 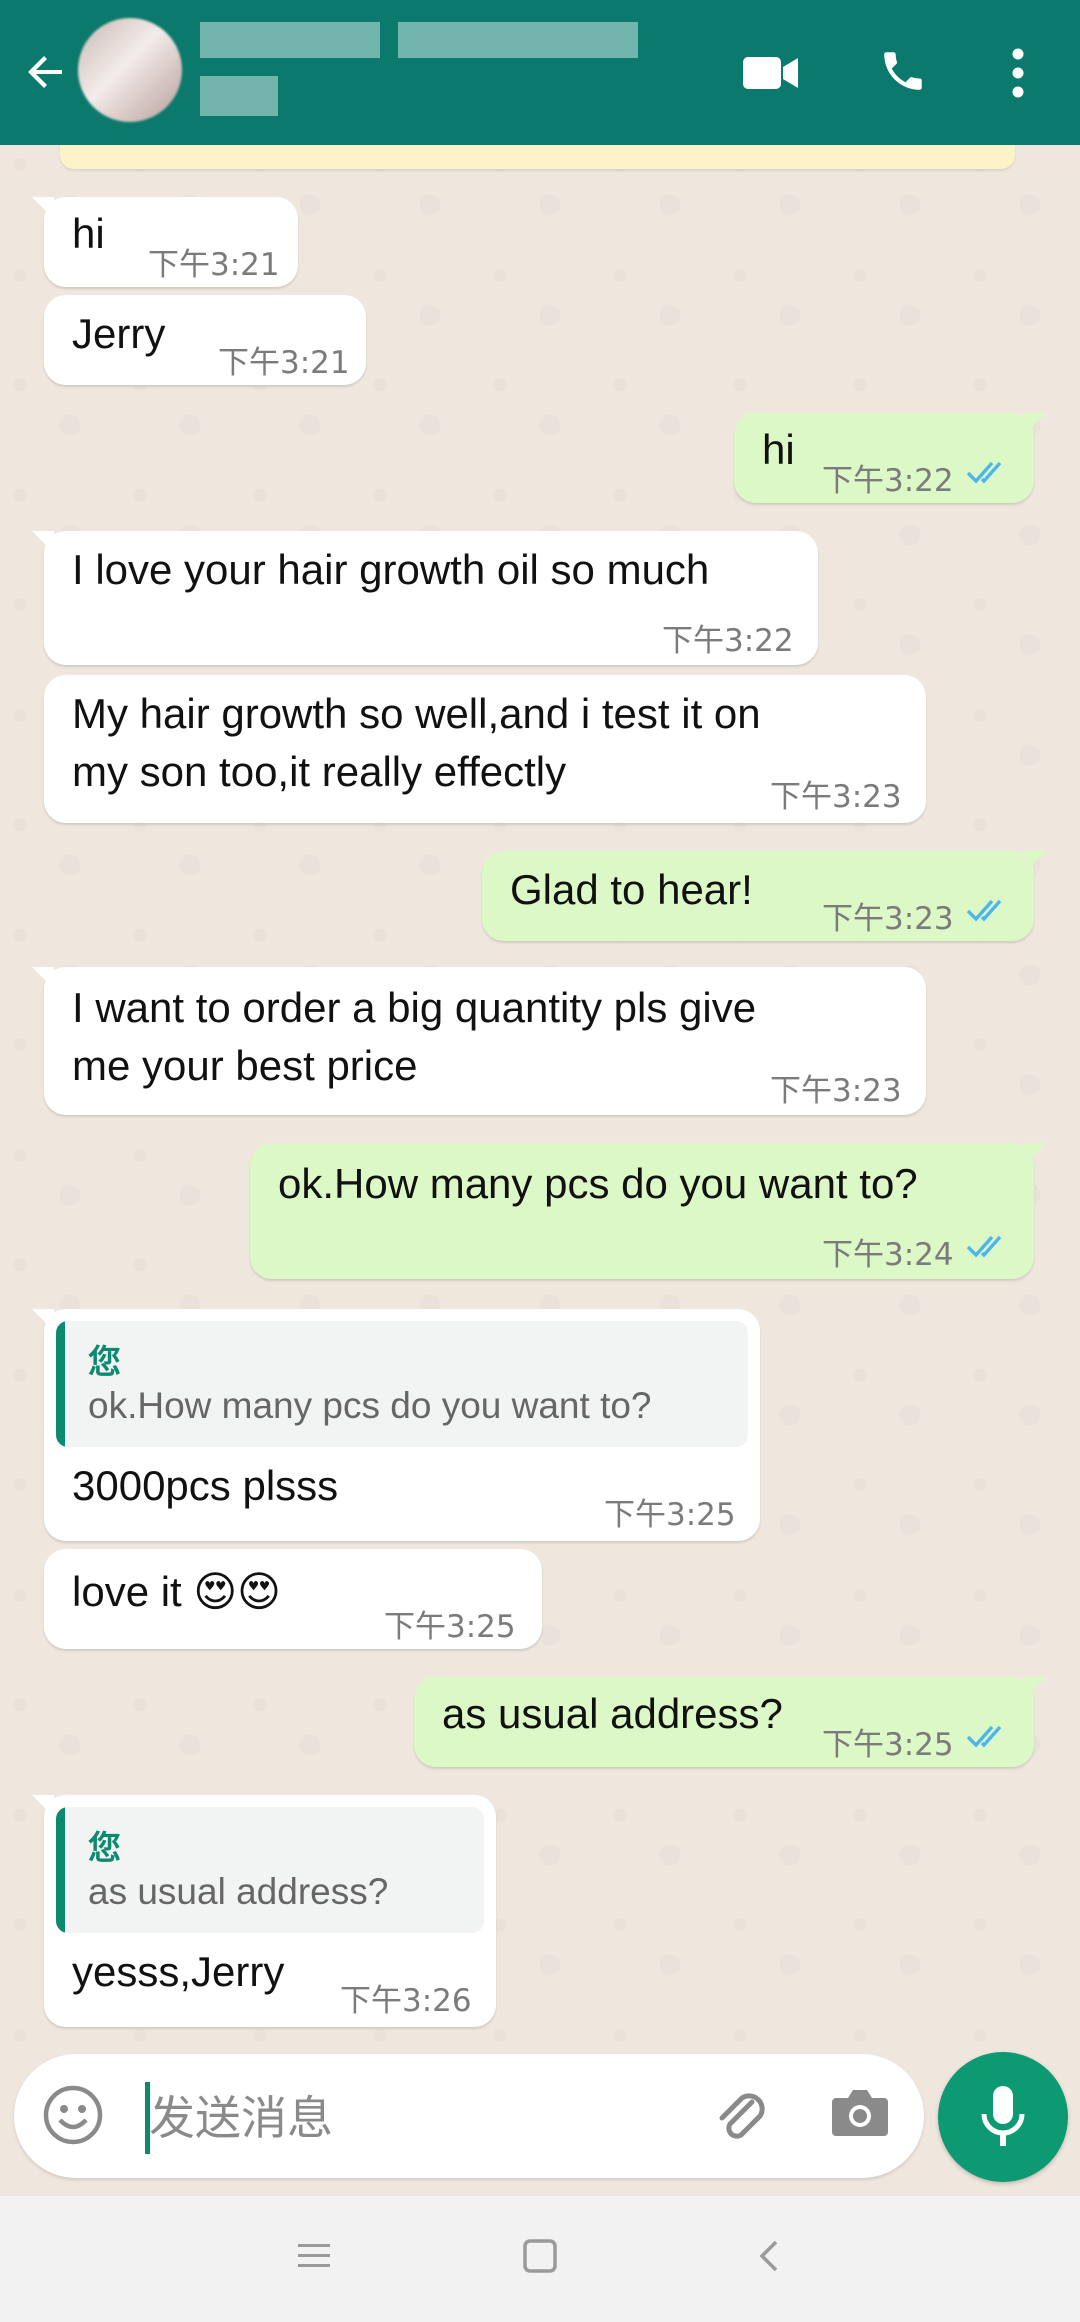 I want to click on paperclip-icon, so click(x=742, y=2116).